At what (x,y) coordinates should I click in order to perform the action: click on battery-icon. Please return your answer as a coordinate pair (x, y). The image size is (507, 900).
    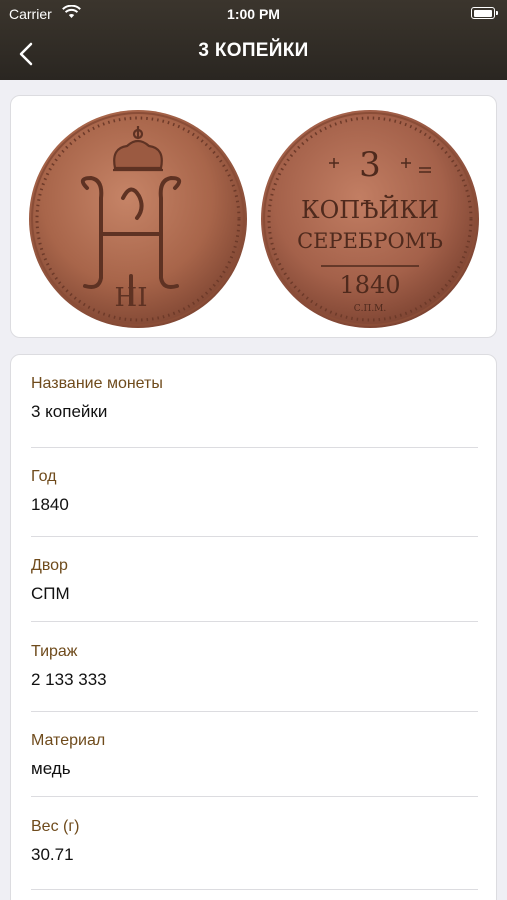
    Looking at the image, I should click on (484, 13).